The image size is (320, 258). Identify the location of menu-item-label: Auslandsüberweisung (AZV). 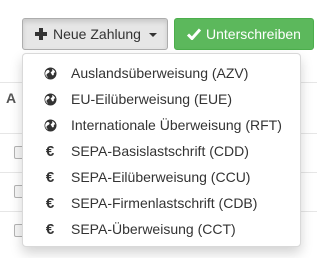
(160, 73).